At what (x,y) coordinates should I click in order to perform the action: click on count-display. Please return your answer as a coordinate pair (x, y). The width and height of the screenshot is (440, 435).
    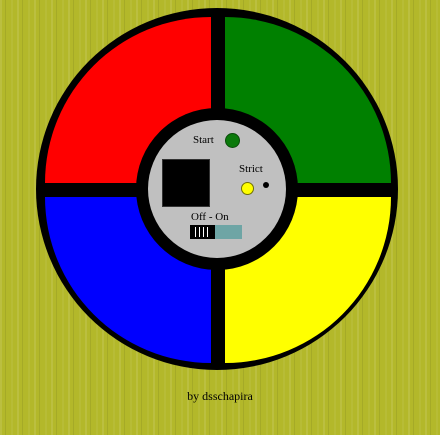
    Looking at the image, I should click on (186, 183).